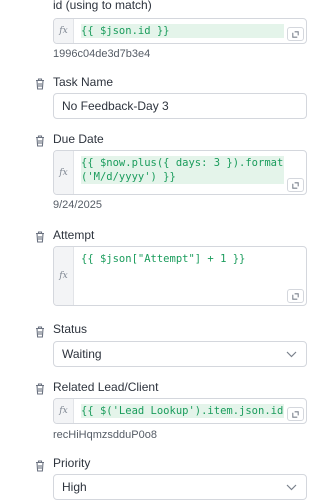 This screenshot has width=325, height=500. Describe the element at coordinates (180, 276) in the screenshot. I see `attempt-expression-field: fx {{ $json["Attempt"] + 1 }}` at that location.